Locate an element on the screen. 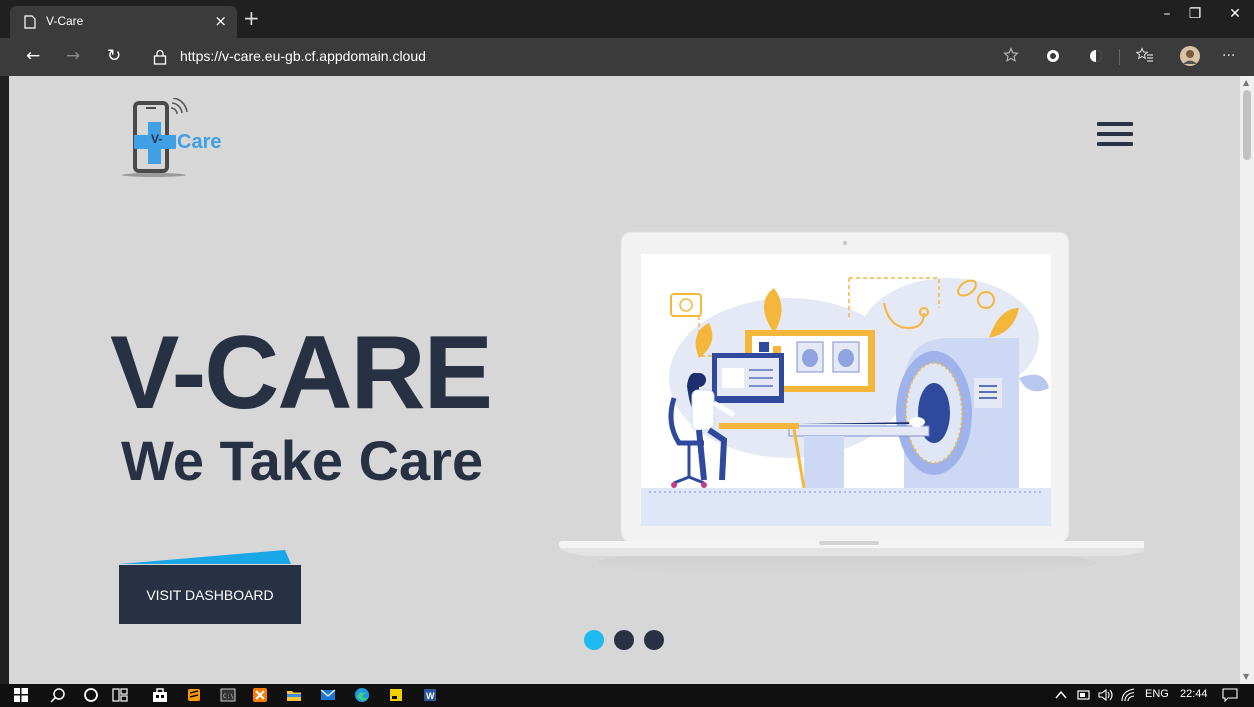  task-view-icon is located at coordinates (120, 695).